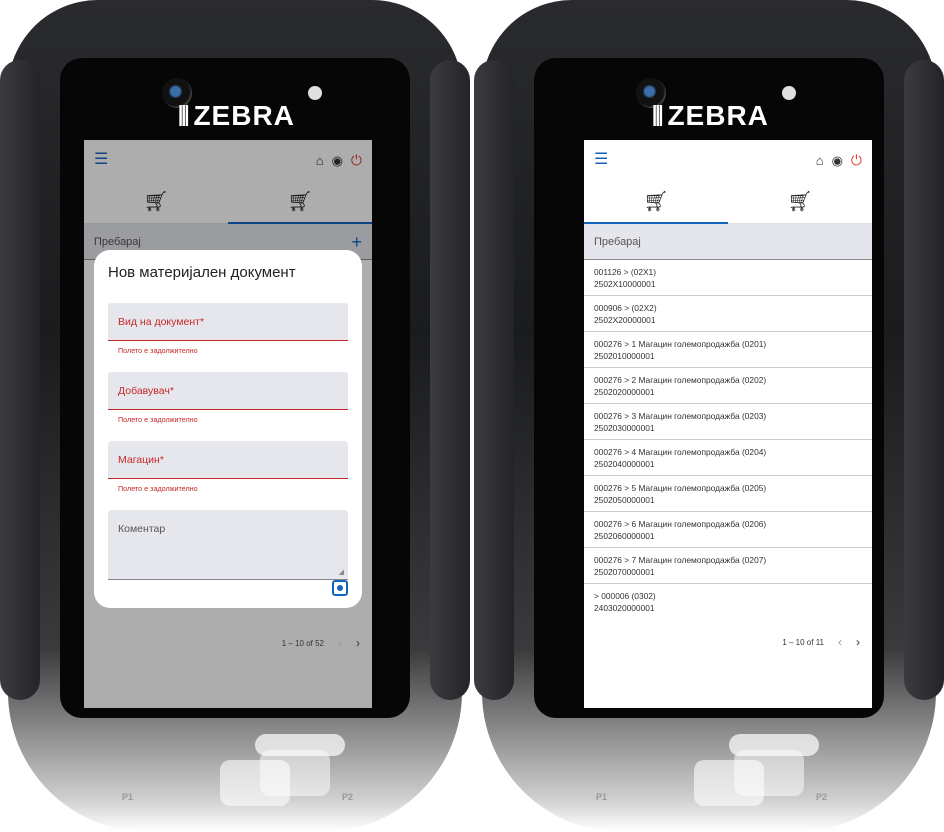  What do you see at coordinates (680, 488) in the screenshot?
I see `item-line-1: 000276 > 5 Магацин големопродажба (0205)` at bounding box center [680, 488].